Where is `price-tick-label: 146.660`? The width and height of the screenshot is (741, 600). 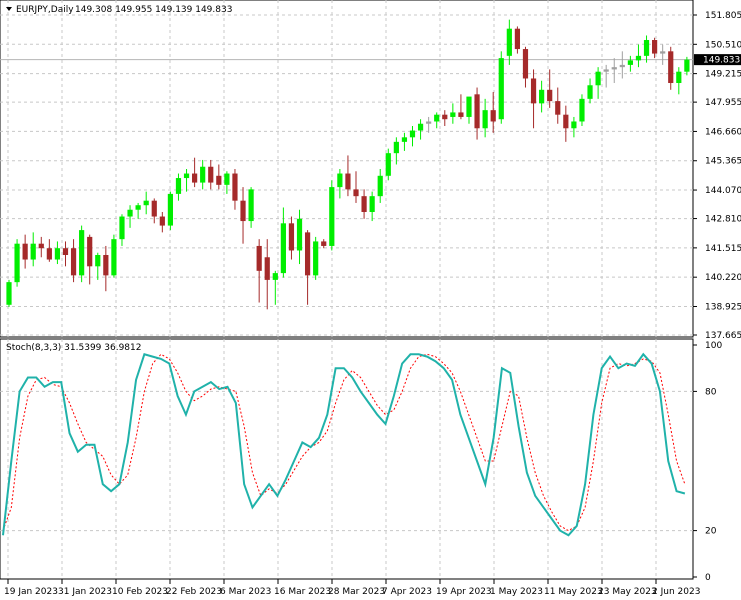 price-tick-label: 146.660 is located at coordinates (723, 132).